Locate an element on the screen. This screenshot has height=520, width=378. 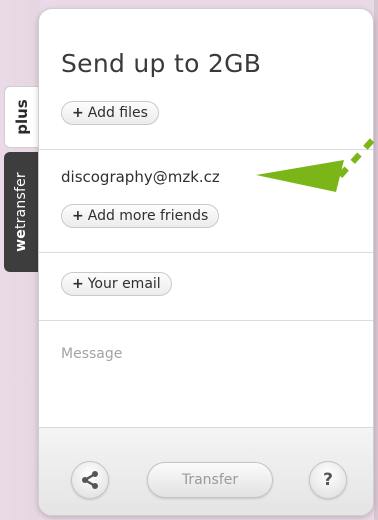
help-button: ? is located at coordinates (328, 480).